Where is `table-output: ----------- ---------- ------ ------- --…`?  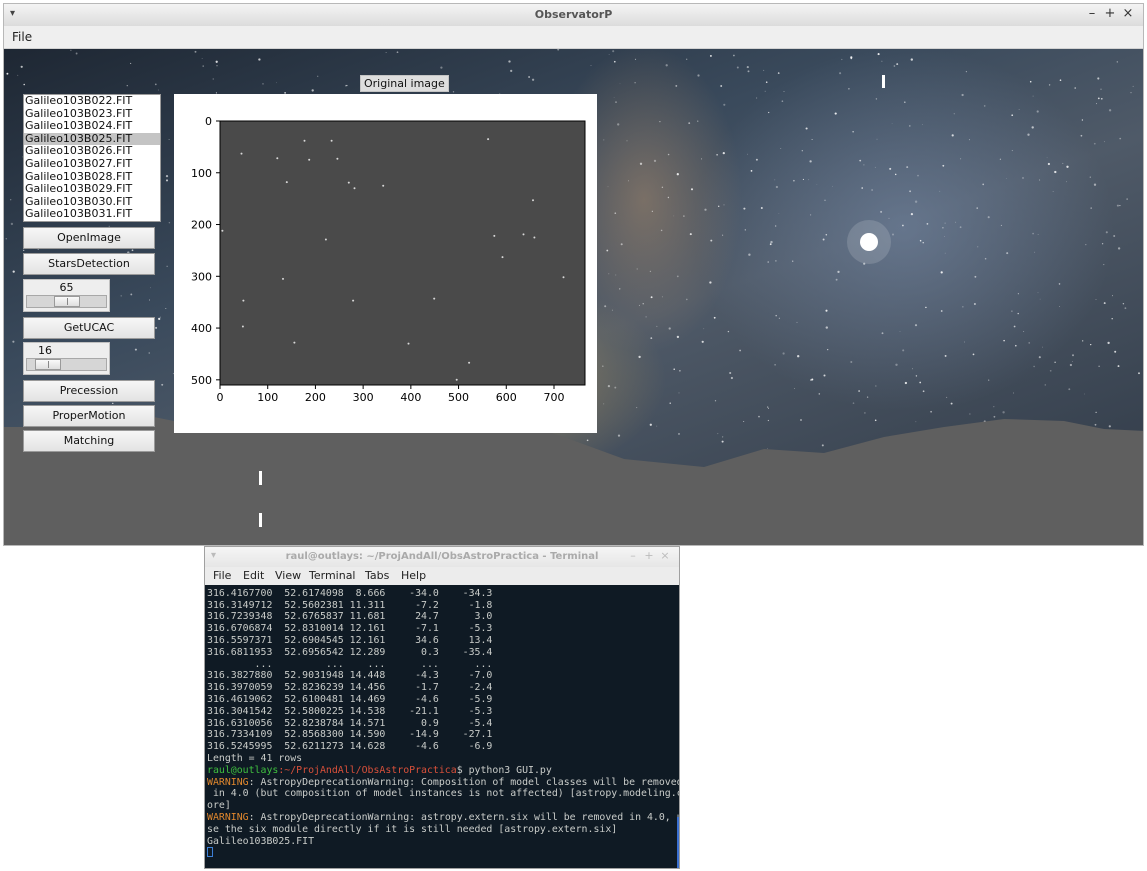
table-output: ----------- ---------- ------ ------- --… is located at coordinates (443, 675).